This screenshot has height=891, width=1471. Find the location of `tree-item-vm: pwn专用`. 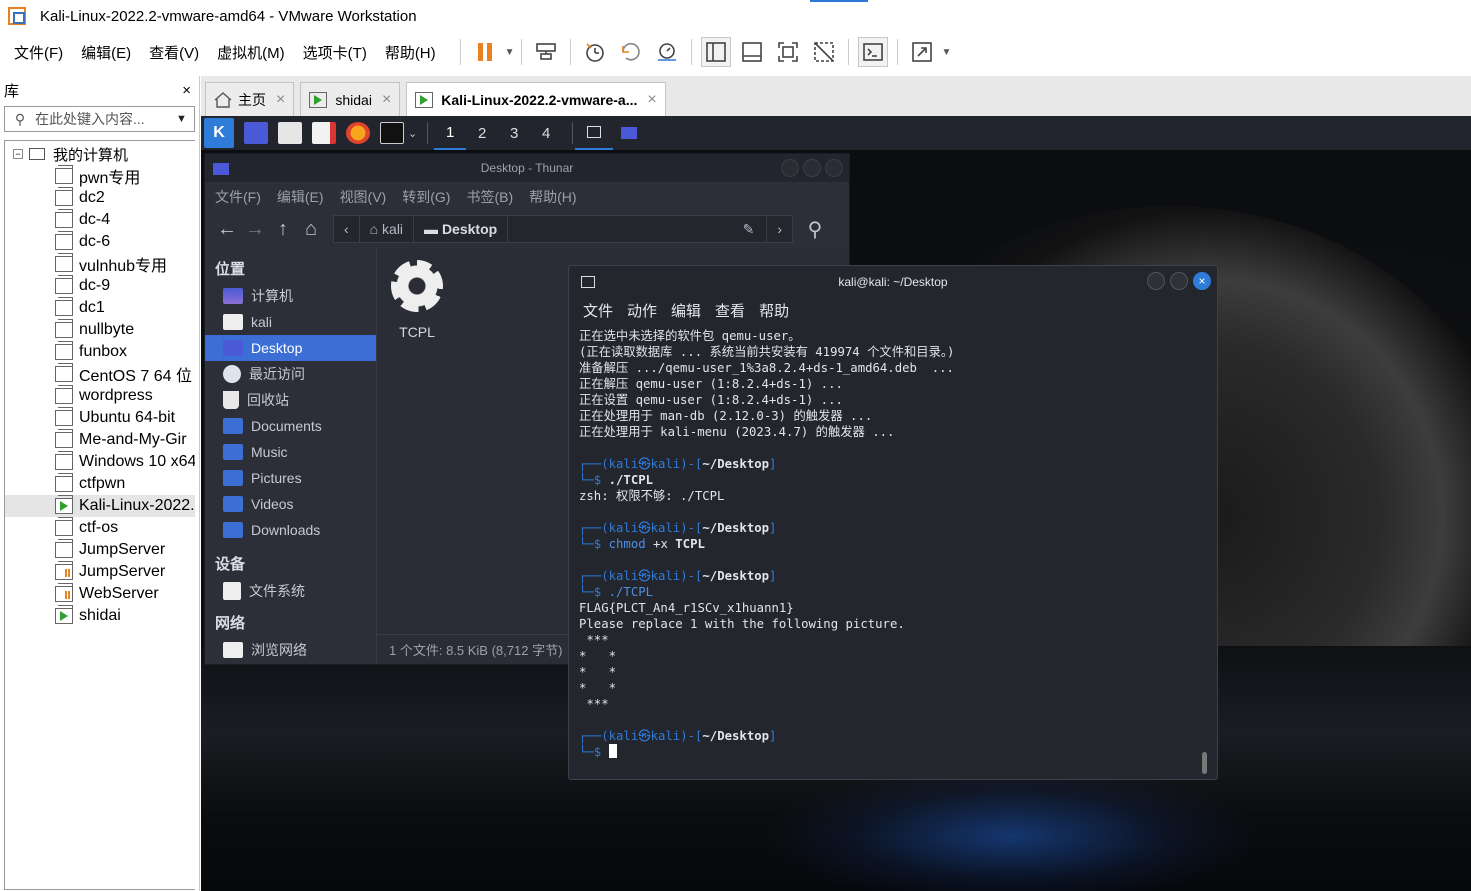

tree-item-vm: pwn专用 is located at coordinates (100, 176).